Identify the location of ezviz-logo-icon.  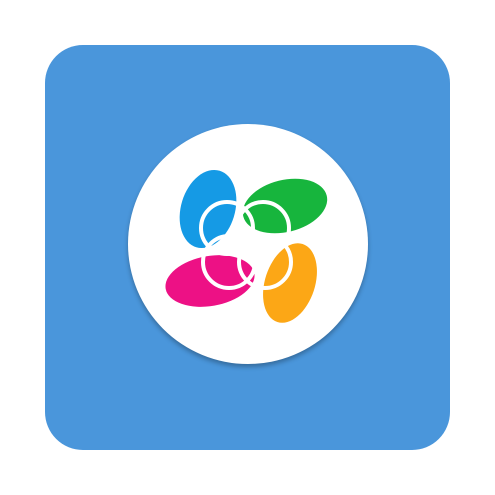
(246, 246).